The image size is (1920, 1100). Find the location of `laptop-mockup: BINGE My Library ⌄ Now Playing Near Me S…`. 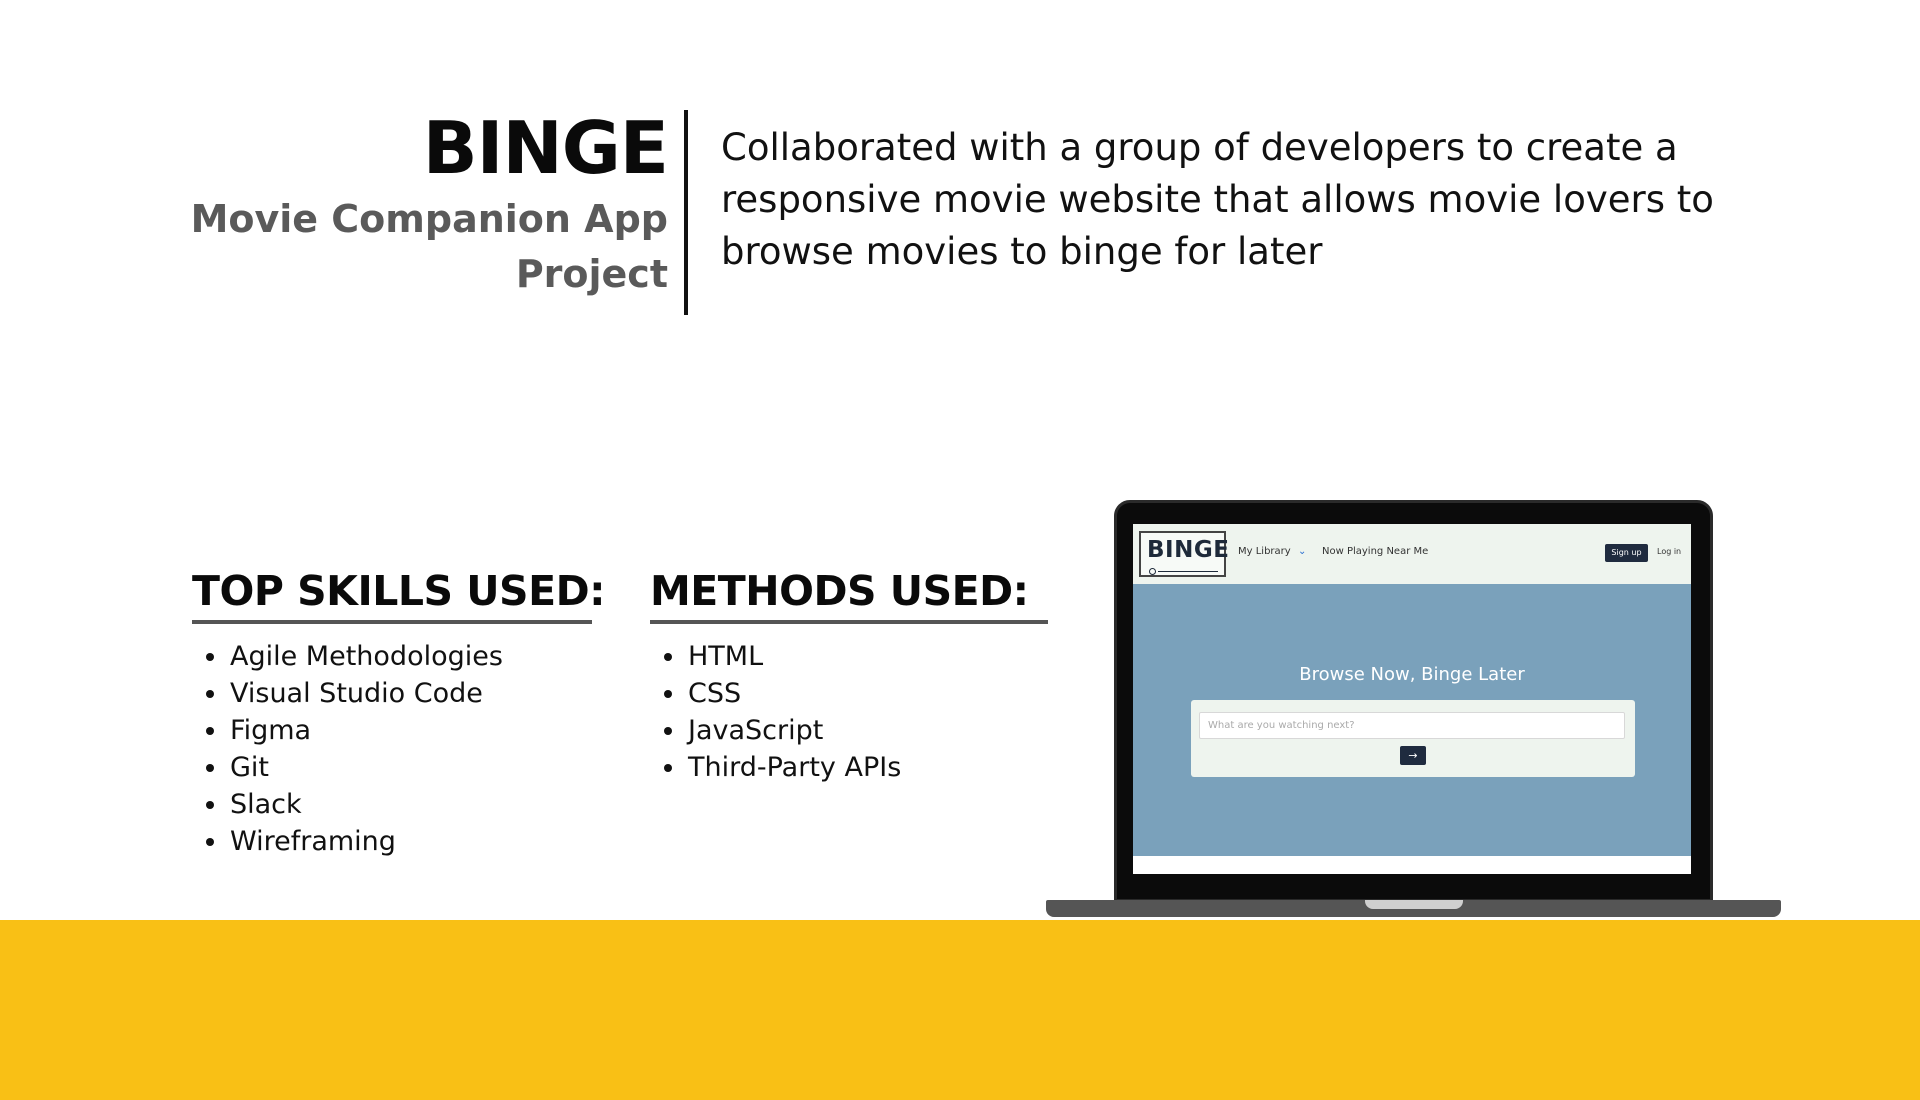

laptop-mockup: BINGE My Library ⌄ Now Playing Near Me S… is located at coordinates (1413, 710).